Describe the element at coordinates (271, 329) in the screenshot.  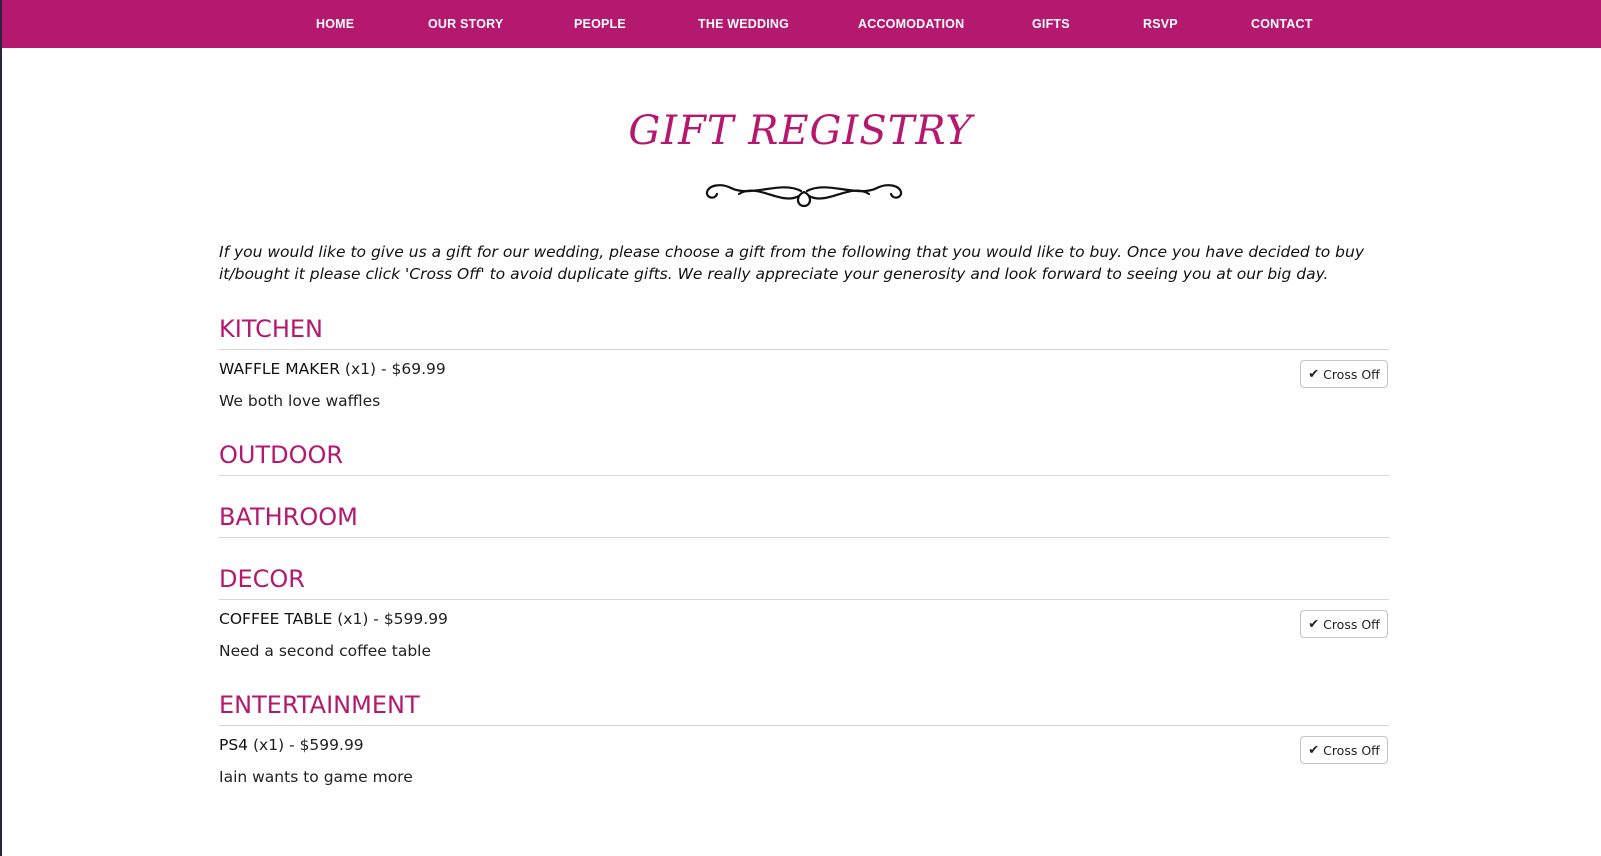
I see `section-heading-kitchen: KITCHEN` at that location.